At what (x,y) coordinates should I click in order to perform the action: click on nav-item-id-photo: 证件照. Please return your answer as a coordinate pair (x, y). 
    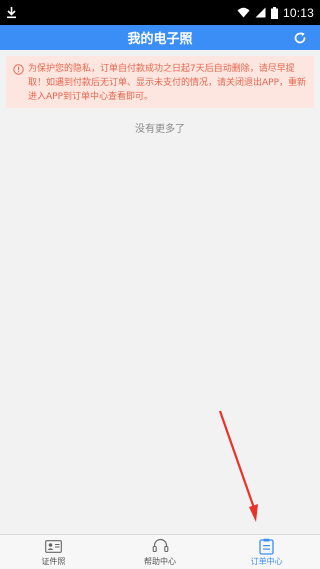
    Looking at the image, I should click on (53, 552).